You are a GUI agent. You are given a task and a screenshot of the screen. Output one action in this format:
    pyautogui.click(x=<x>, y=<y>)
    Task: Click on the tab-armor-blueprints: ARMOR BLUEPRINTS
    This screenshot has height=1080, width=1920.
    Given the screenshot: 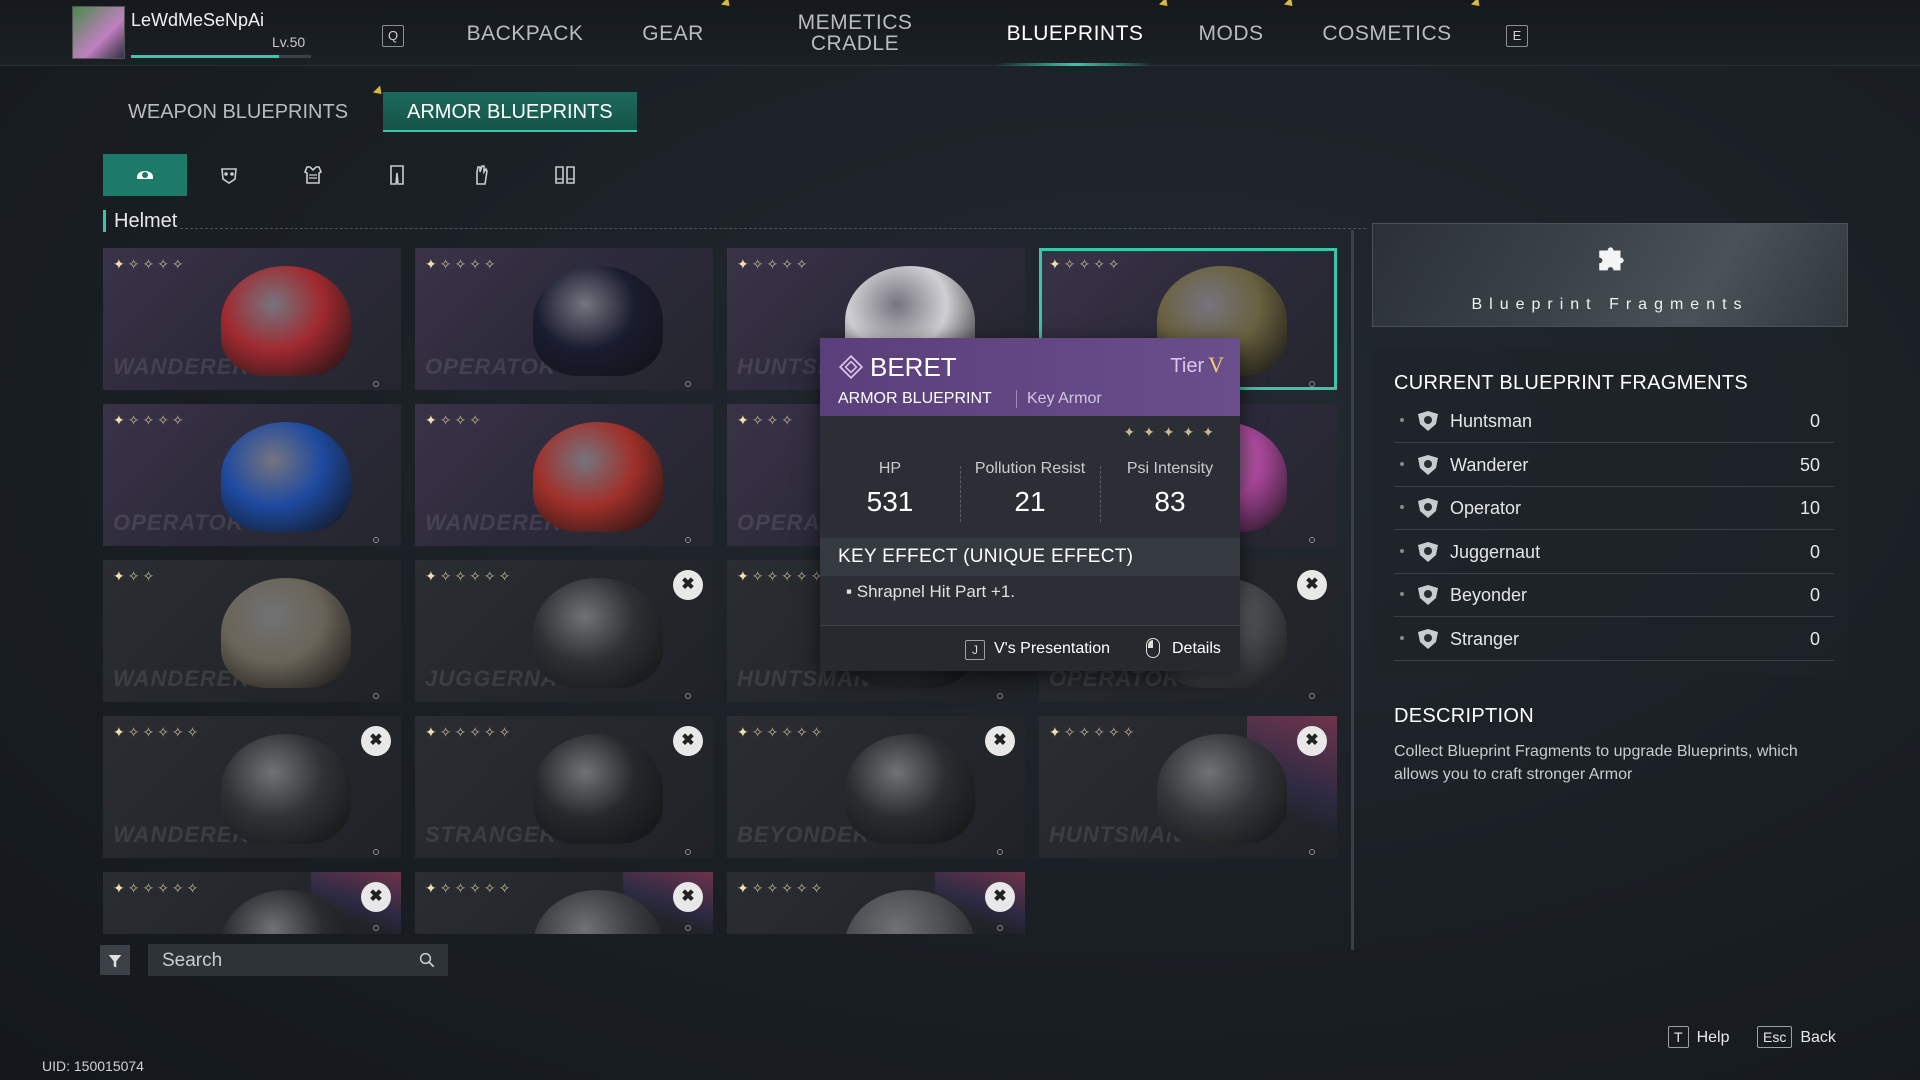 What is the action you would take?
    pyautogui.click(x=510, y=112)
    